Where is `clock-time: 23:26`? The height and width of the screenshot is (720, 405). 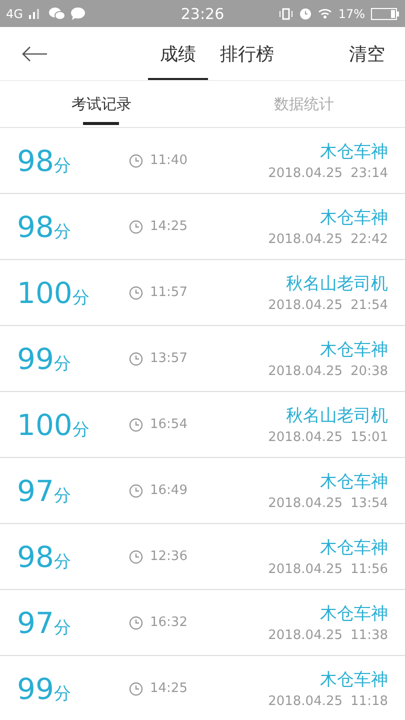
clock-time: 23:26 is located at coordinates (202, 13).